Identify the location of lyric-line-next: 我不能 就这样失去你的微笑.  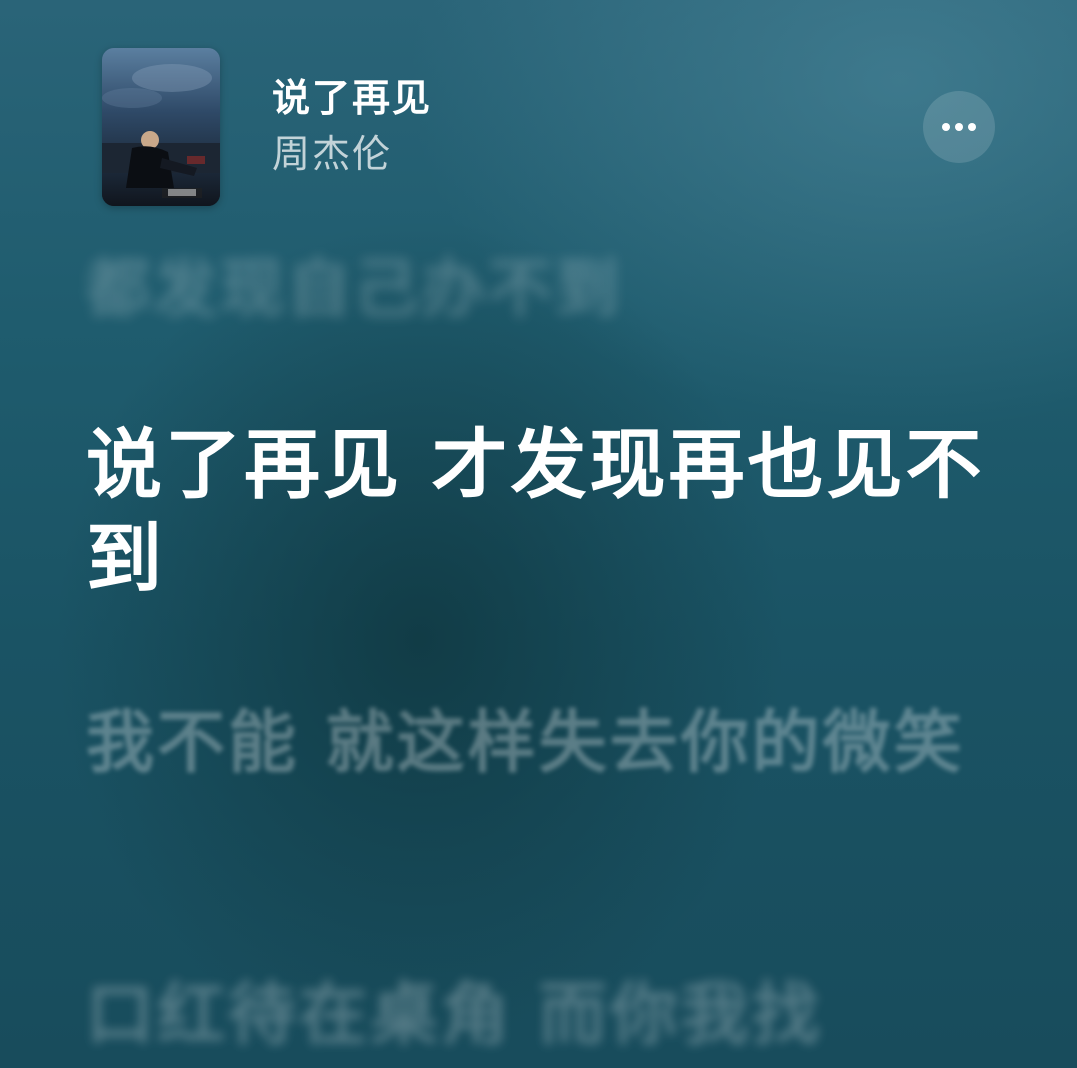
(546, 744).